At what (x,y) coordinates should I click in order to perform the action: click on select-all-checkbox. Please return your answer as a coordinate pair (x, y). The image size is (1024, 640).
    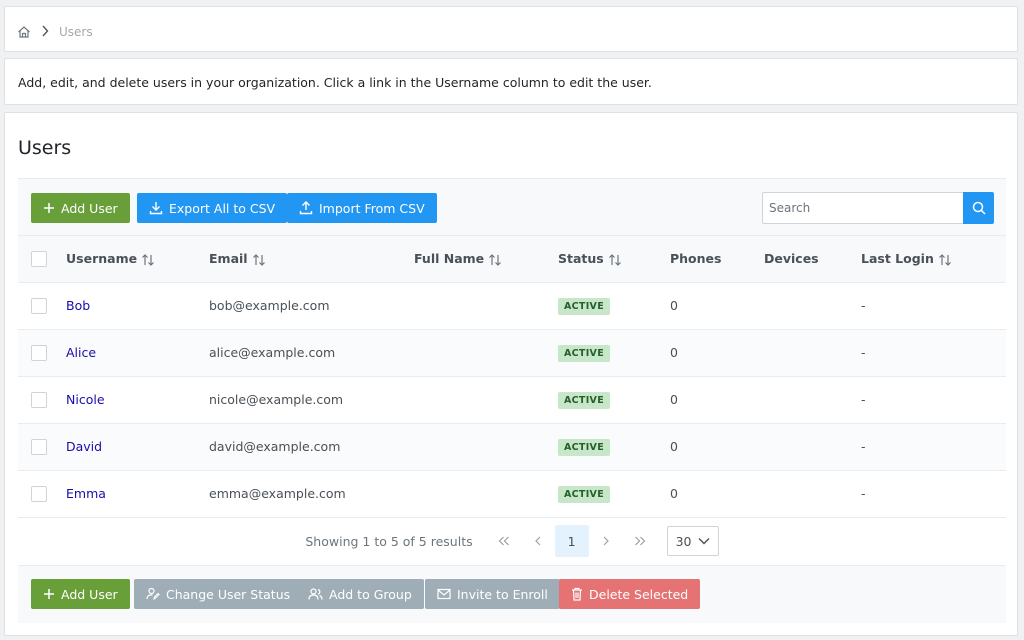
    Looking at the image, I should click on (39, 259).